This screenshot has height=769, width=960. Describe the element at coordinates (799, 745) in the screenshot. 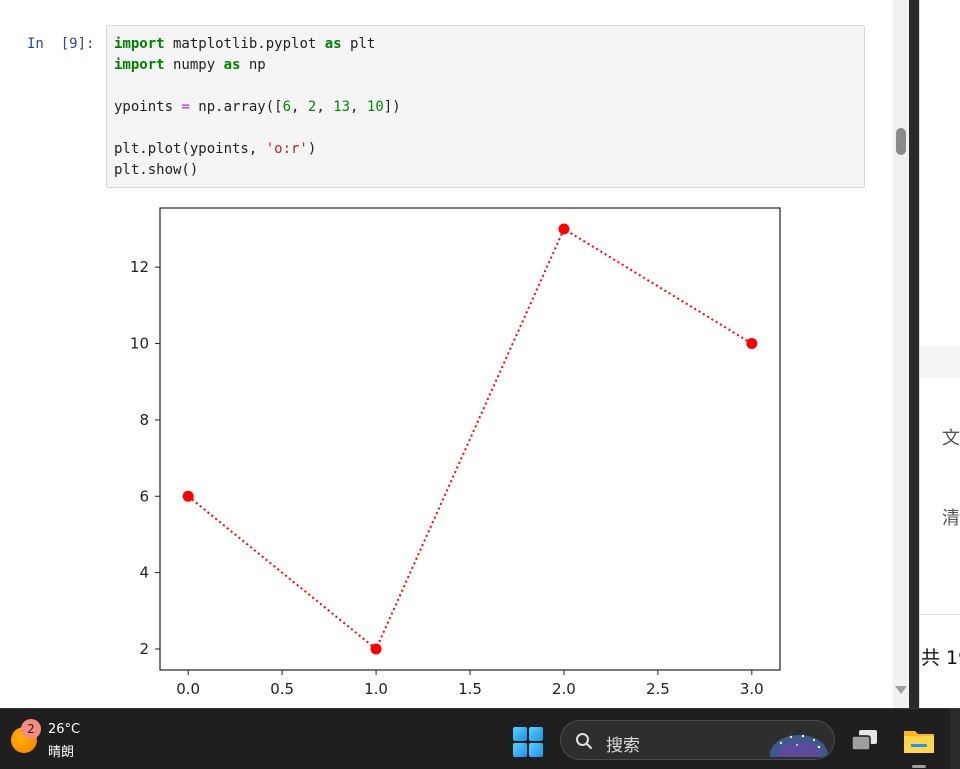

I see `search-highlight-icon` at that location.